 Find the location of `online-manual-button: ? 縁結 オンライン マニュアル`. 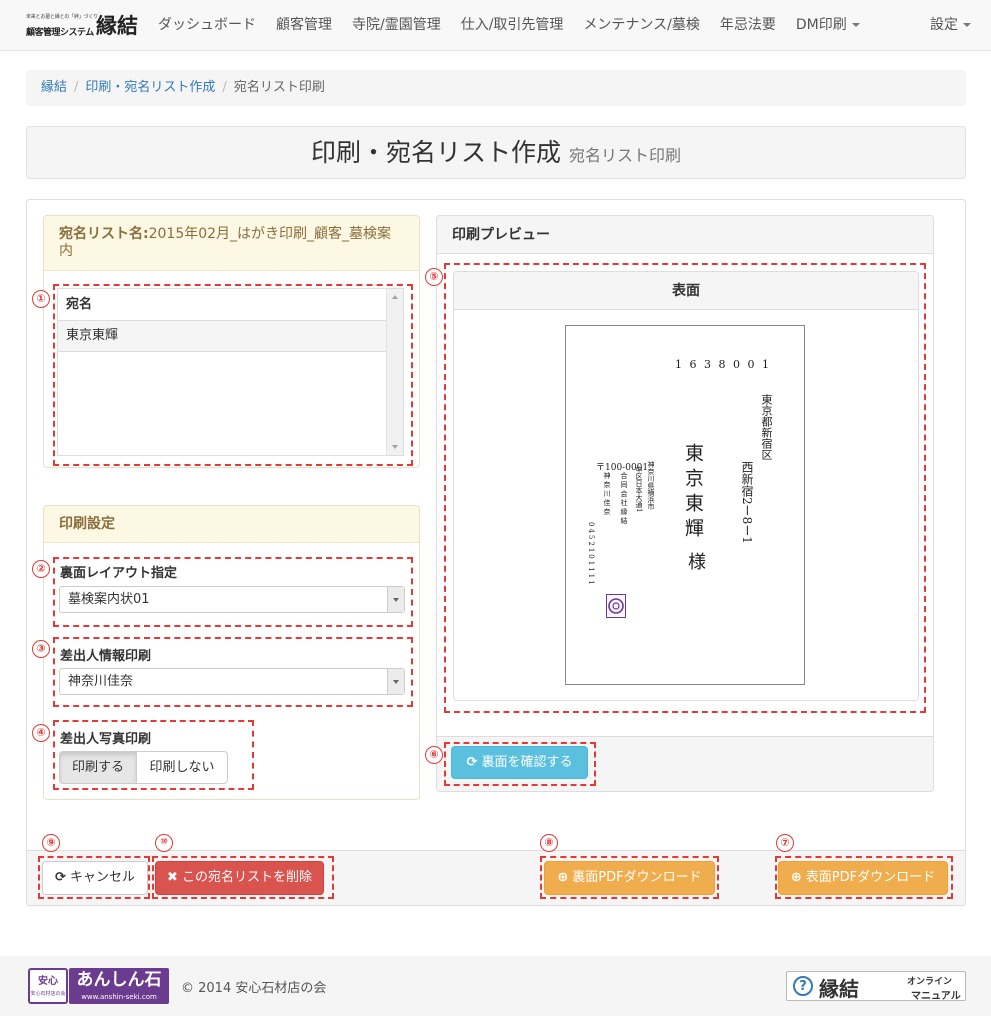

online-manual-button: ? 縁結 オンライン マニュアル is located at coordinates (876, 986).